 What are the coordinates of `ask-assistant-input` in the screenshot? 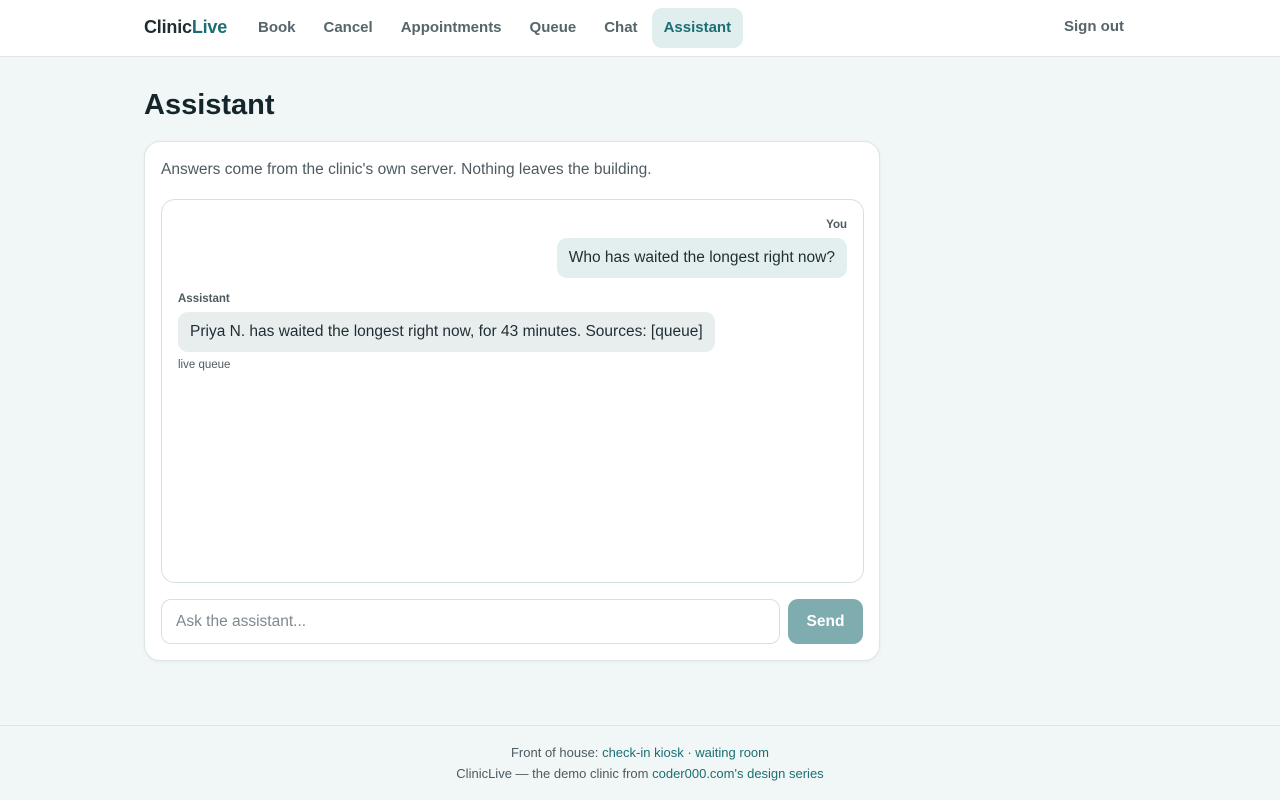 It's located at (470, 621).